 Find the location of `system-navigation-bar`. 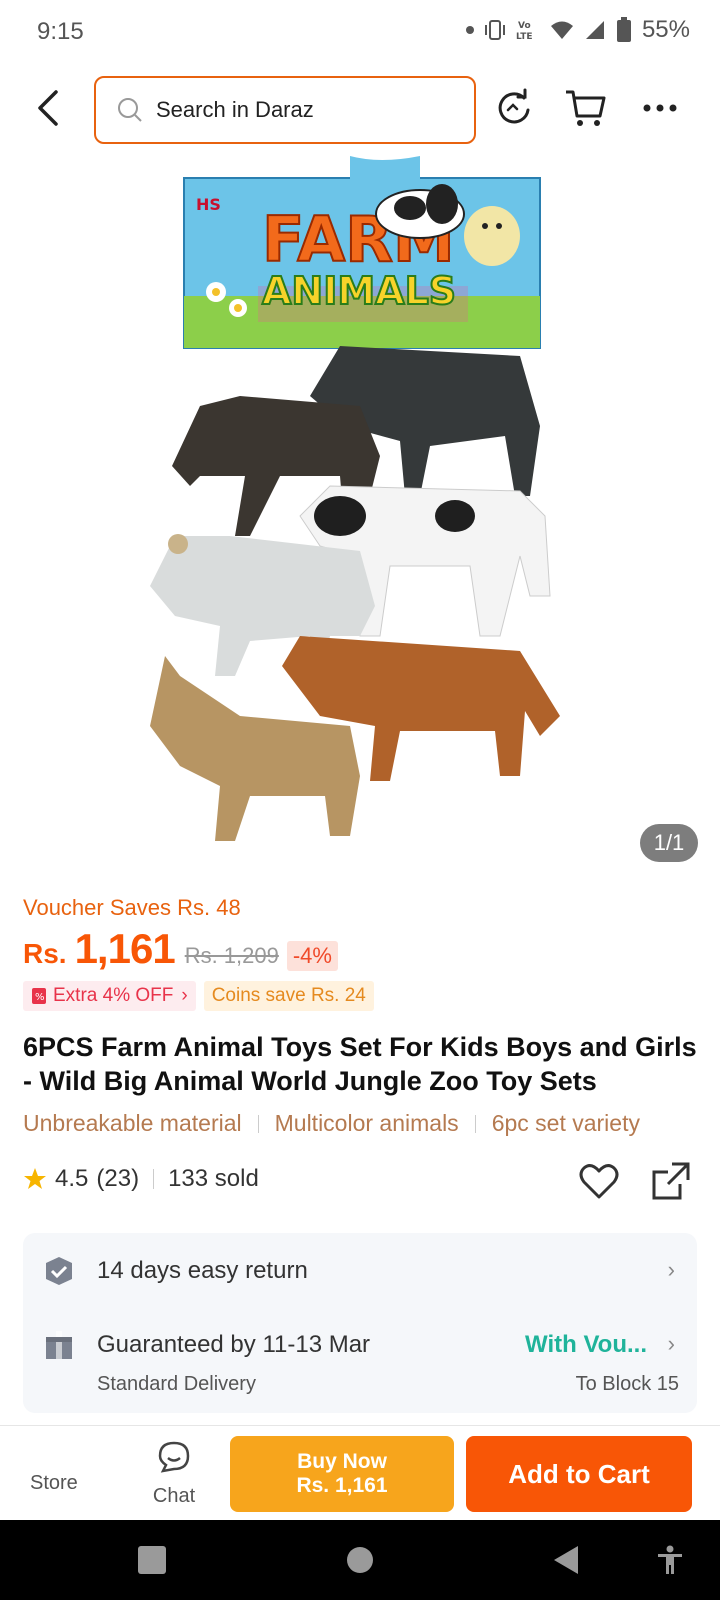

system-navigation-bar is located at coordinates (360, 1560).